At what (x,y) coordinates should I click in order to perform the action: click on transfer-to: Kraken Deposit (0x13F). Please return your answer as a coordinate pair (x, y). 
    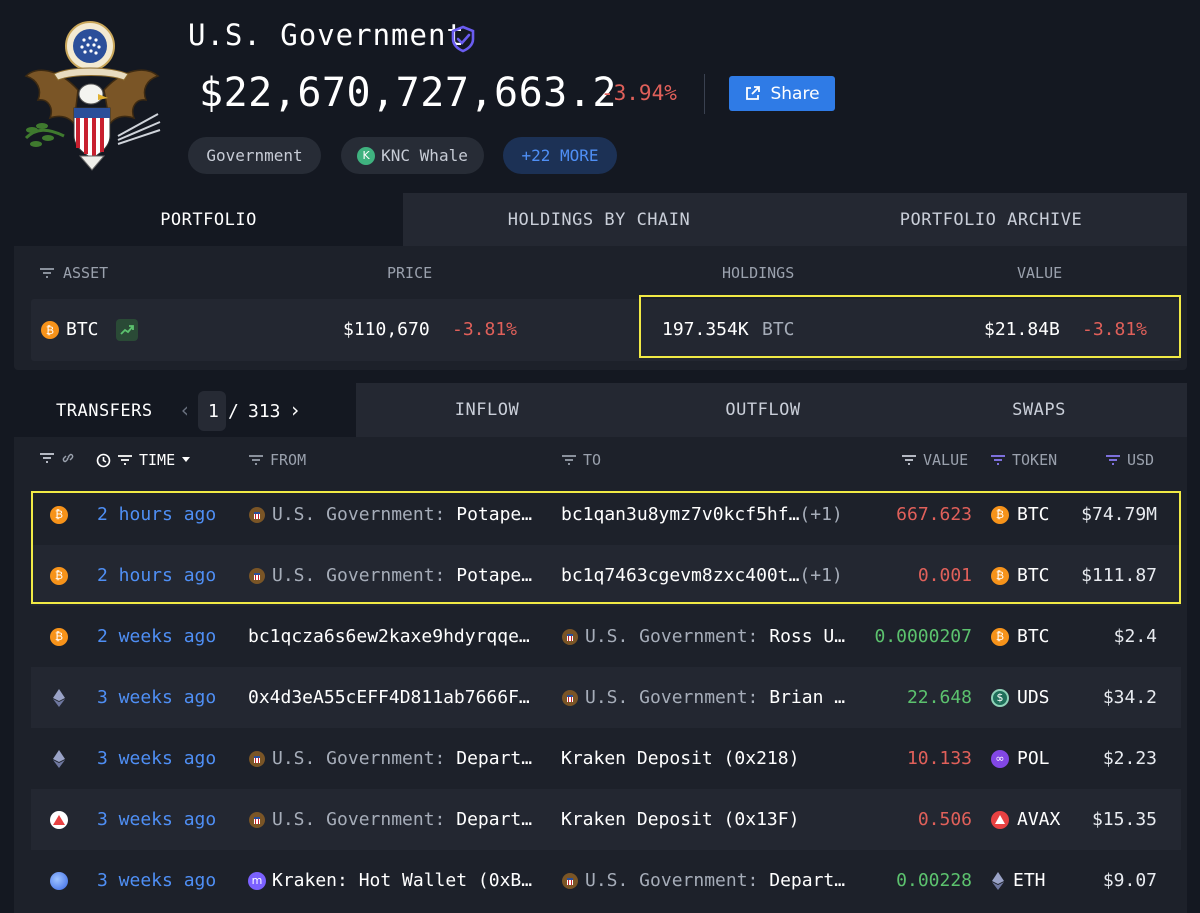
    Looking at the image, I should click on (711, 819).